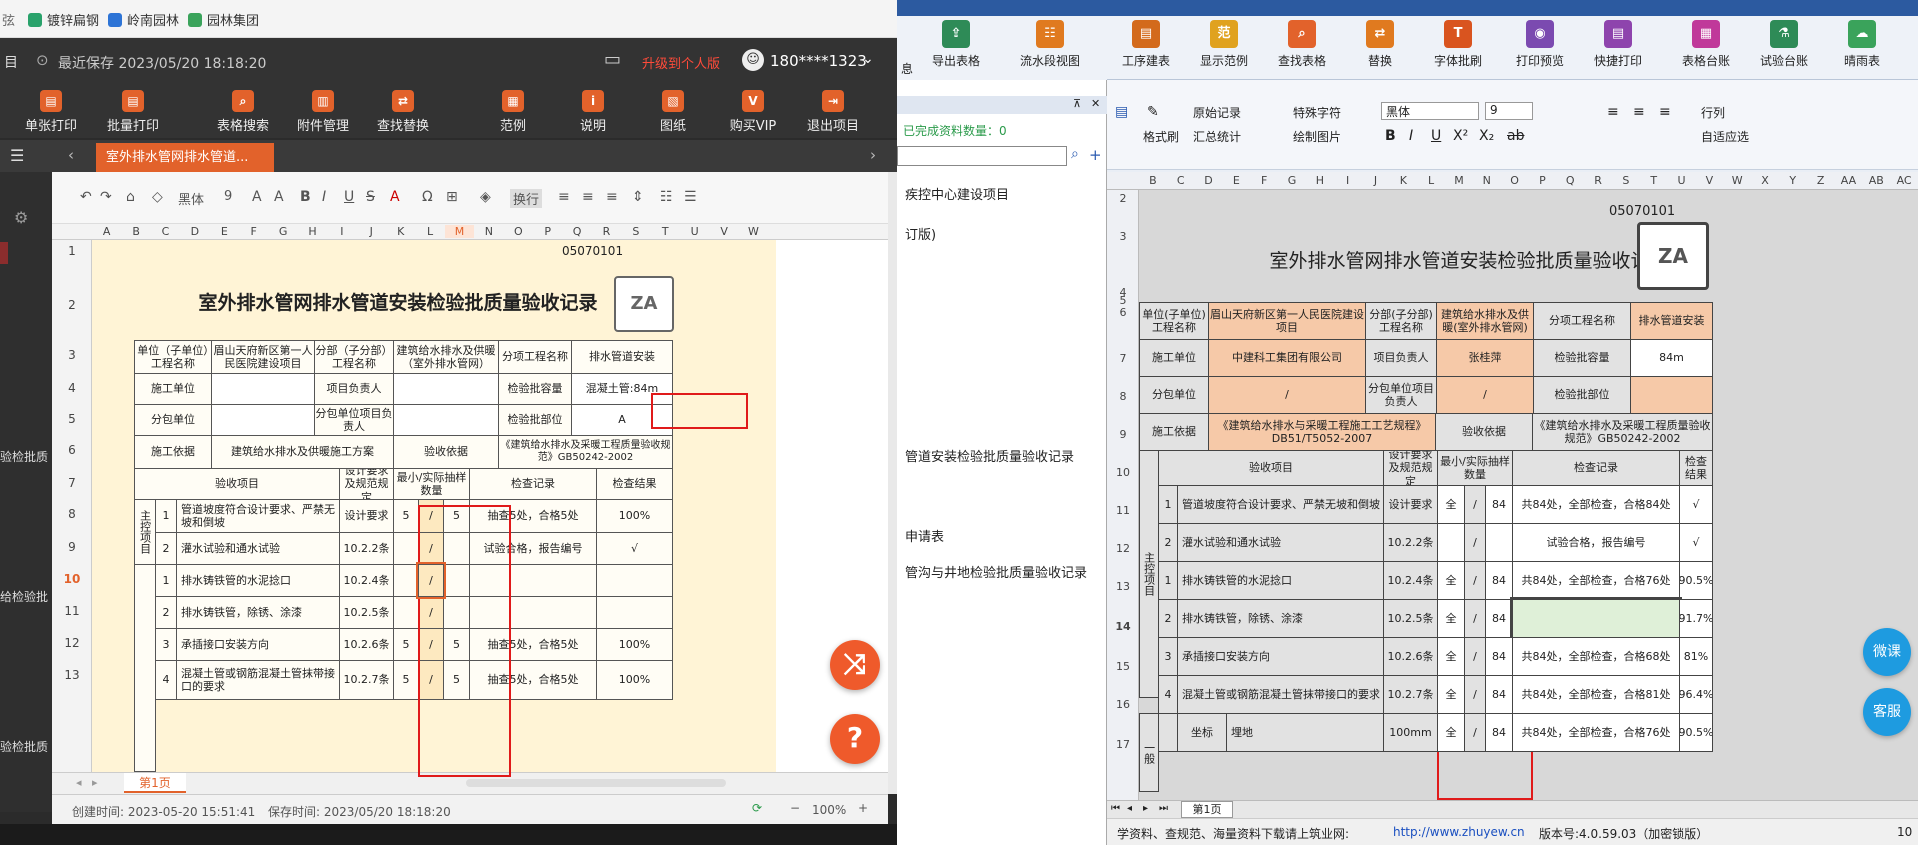  What do you see at coordinates (1793, 180) in the screenshot?
I see `column-header-Y: Y` at bounding box center [1793, 180].